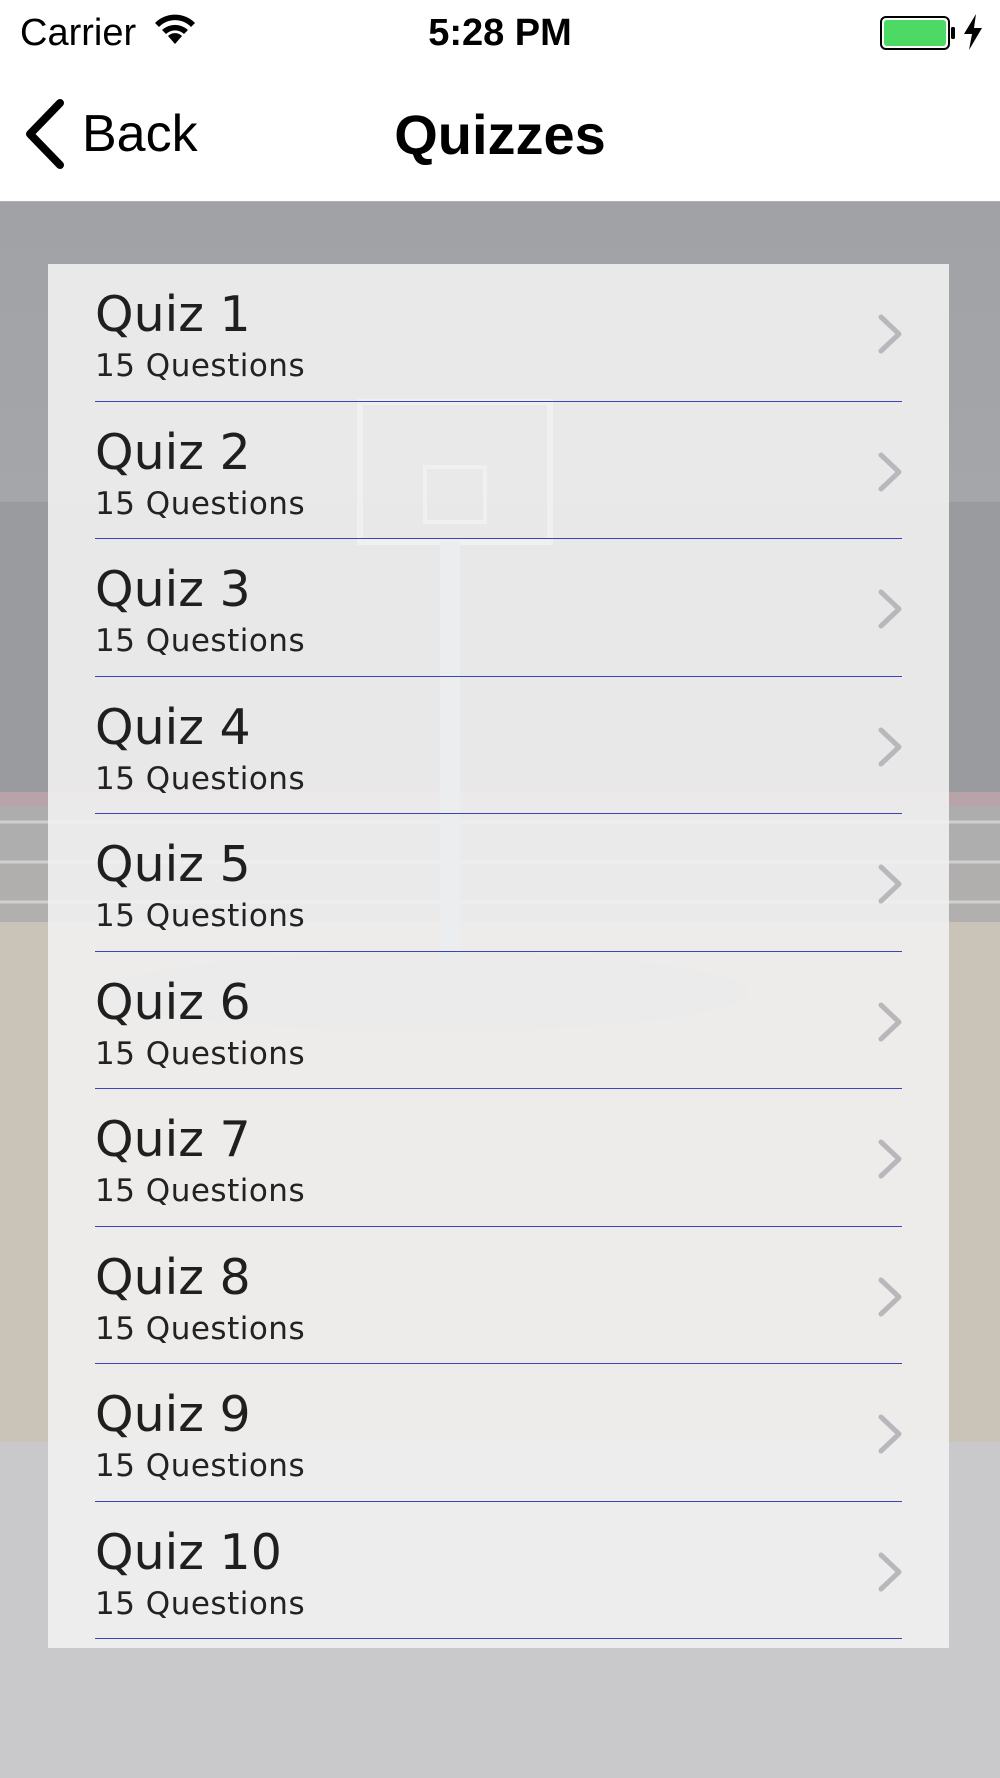 Image resolution: width=1000 pixels, height=1778 pixels. I want to click on charging-bolt-icon, so click(973, 32).